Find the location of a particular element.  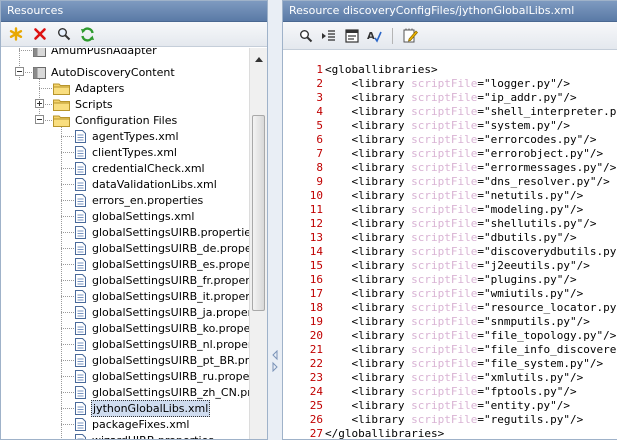

line-number: 20 is located at coordinates (316, 335).